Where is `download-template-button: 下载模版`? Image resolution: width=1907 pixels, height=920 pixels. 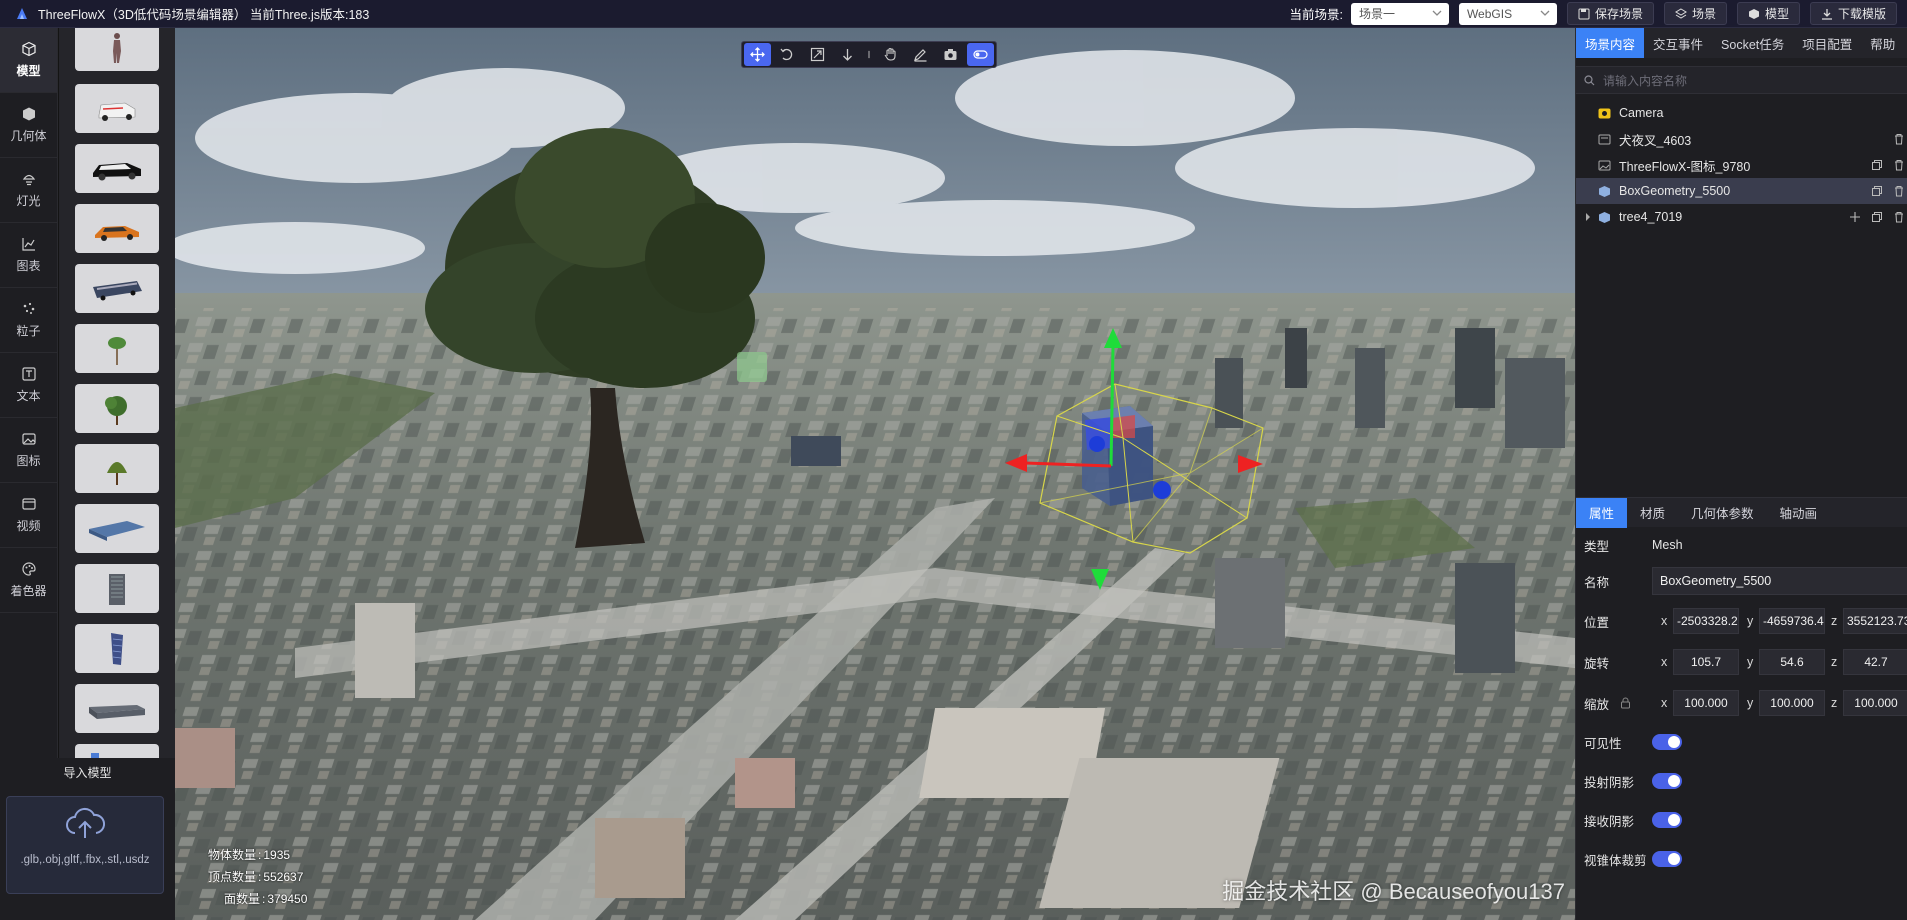 download-template-button: 下载模版 is located at coordinates (1853, 13).